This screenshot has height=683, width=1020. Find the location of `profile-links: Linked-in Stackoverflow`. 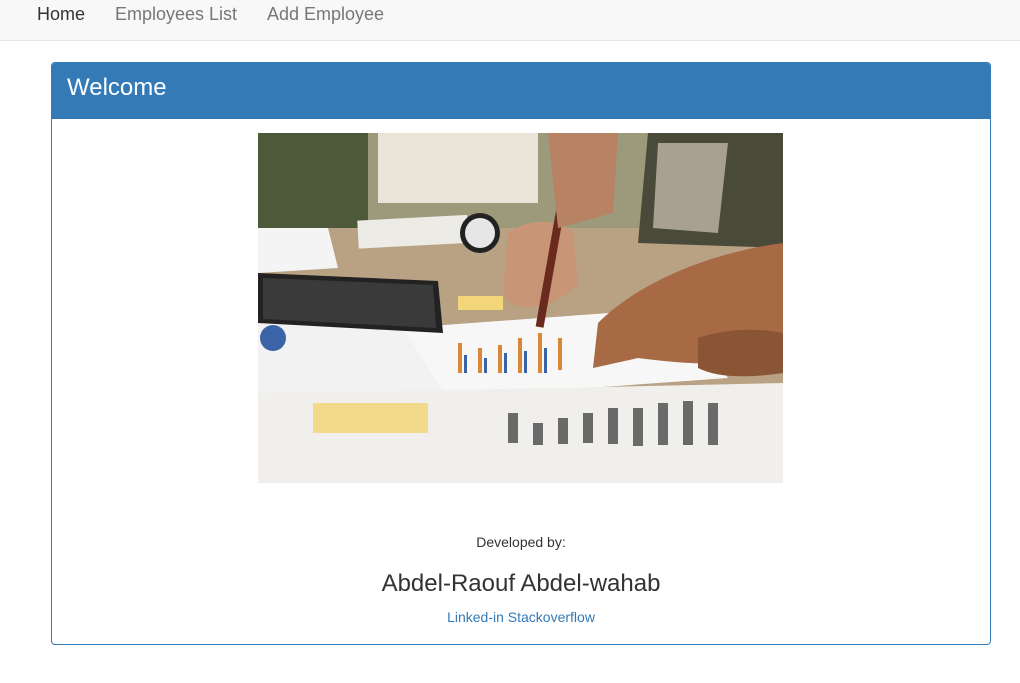

profile-links: Linked-in Stackoverflow is located at coordinates (521, 617).